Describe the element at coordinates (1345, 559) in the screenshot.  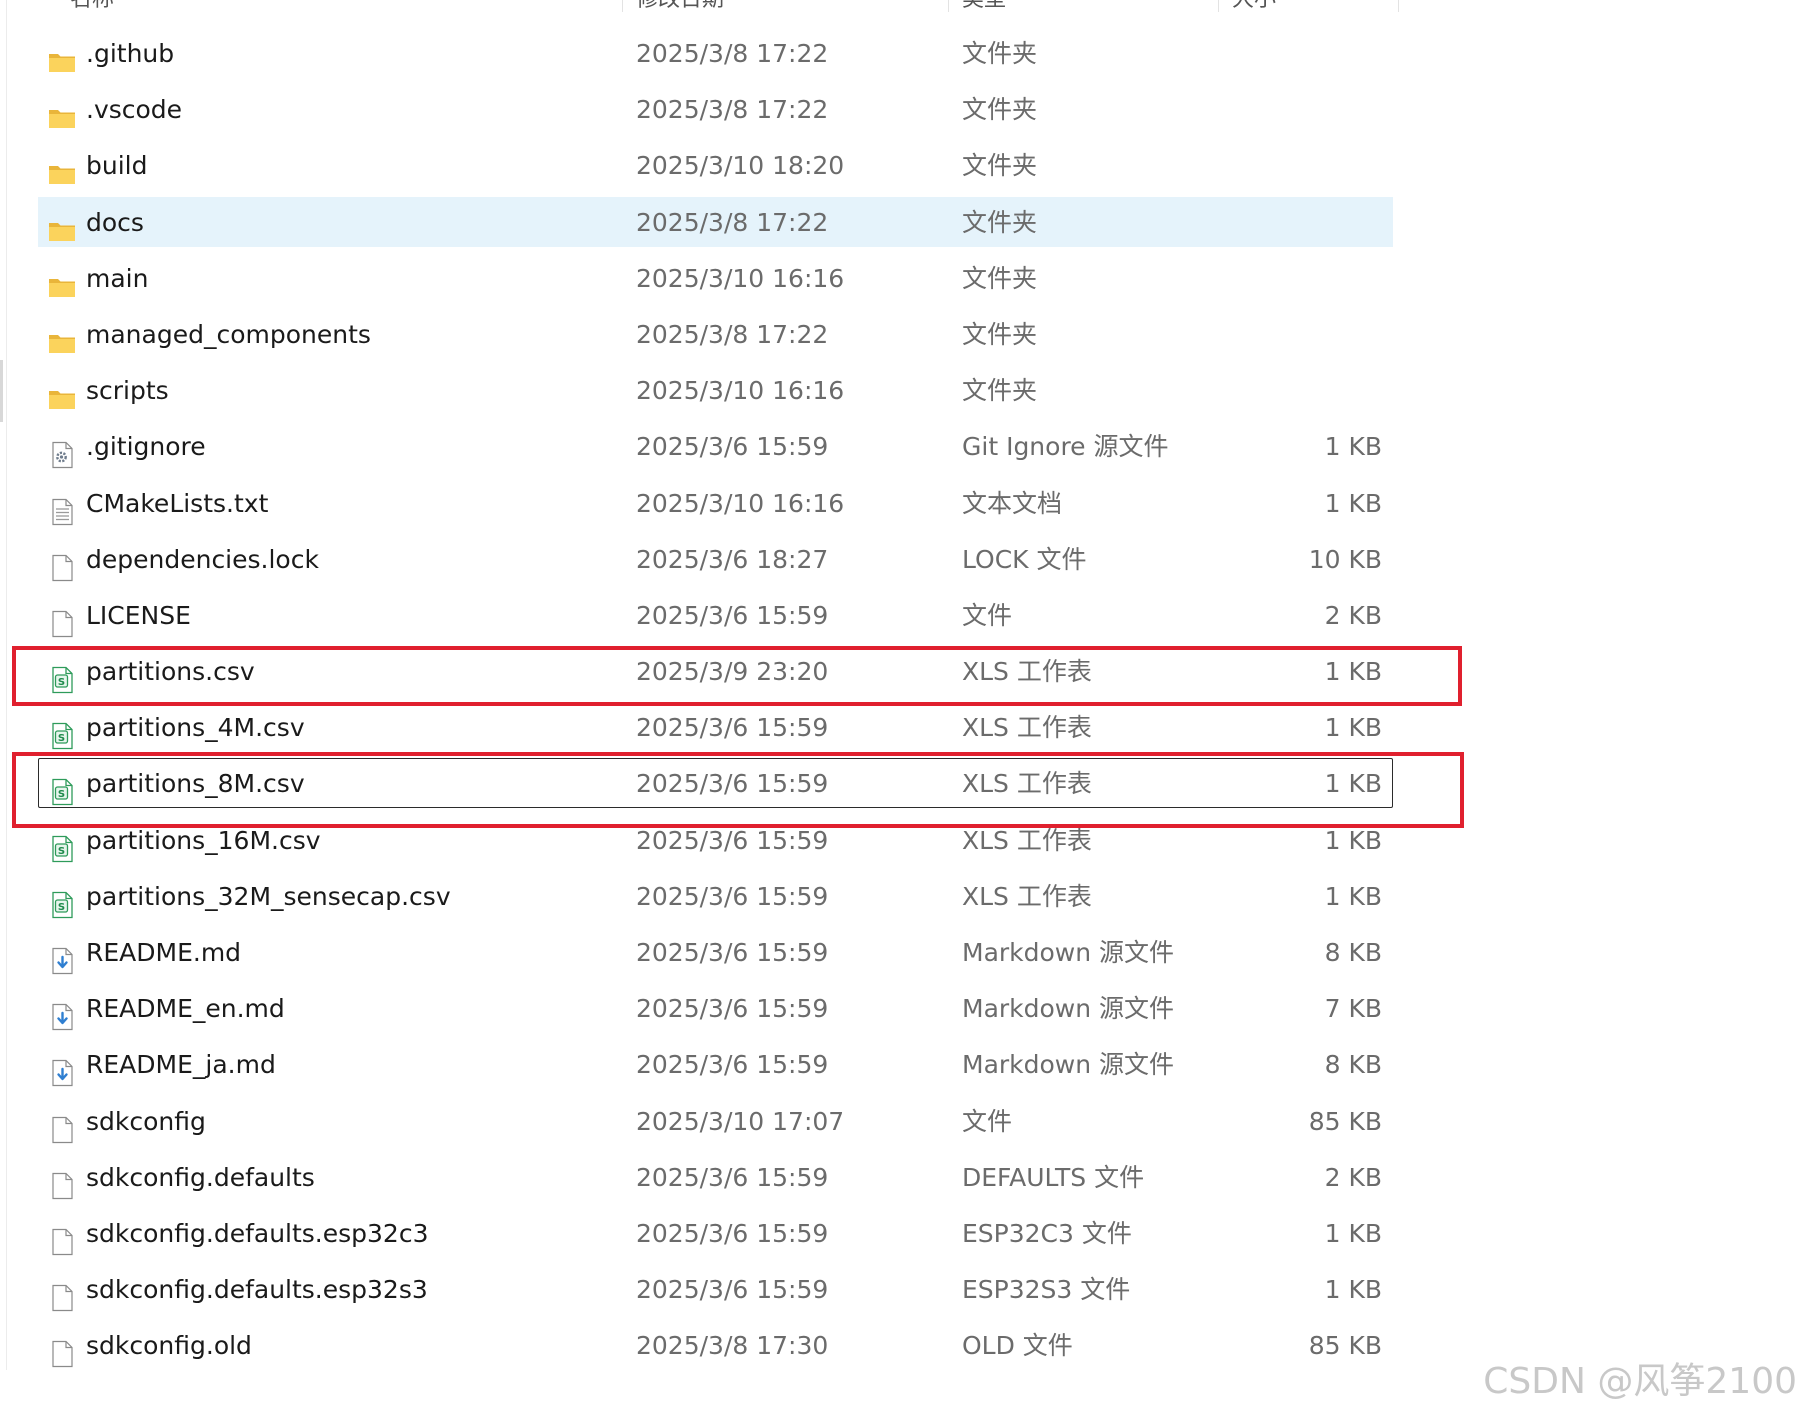
I see `file-size: 10 KB` at that location.